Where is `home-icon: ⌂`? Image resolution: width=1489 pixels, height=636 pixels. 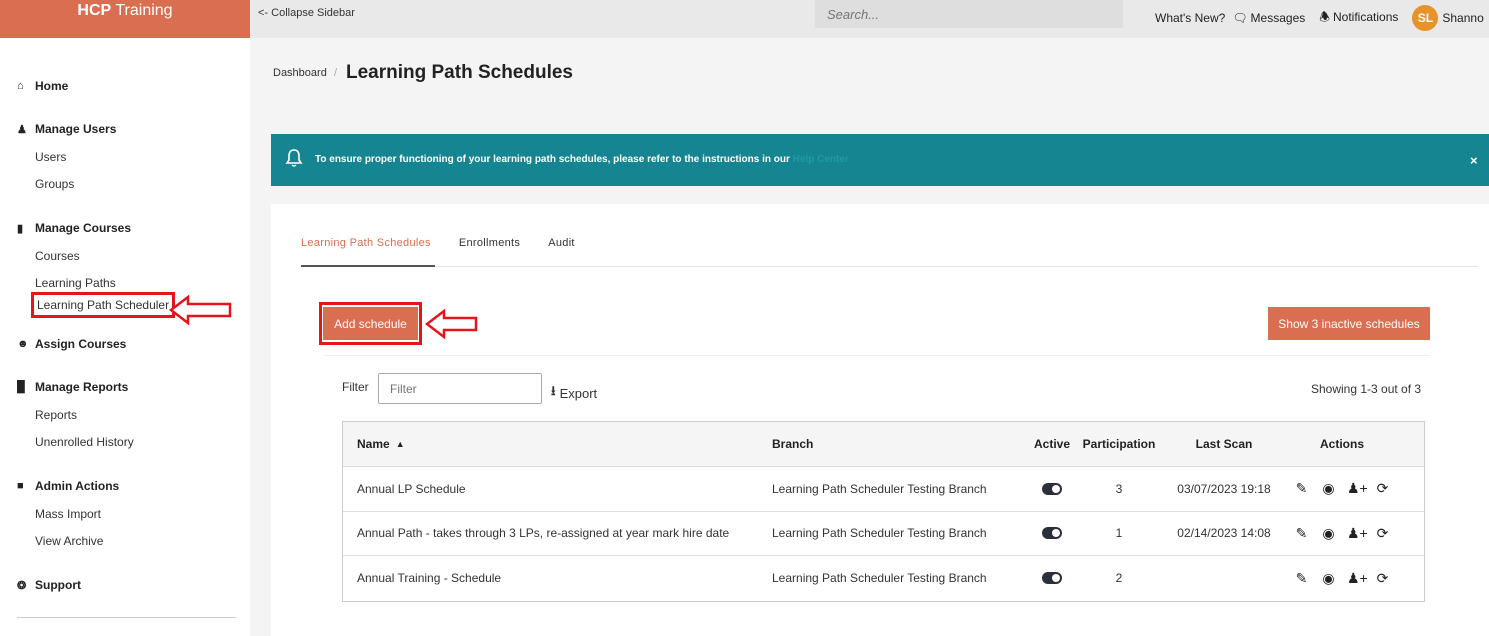 home-icon: ⌂ is located at coordinates (20, 86).